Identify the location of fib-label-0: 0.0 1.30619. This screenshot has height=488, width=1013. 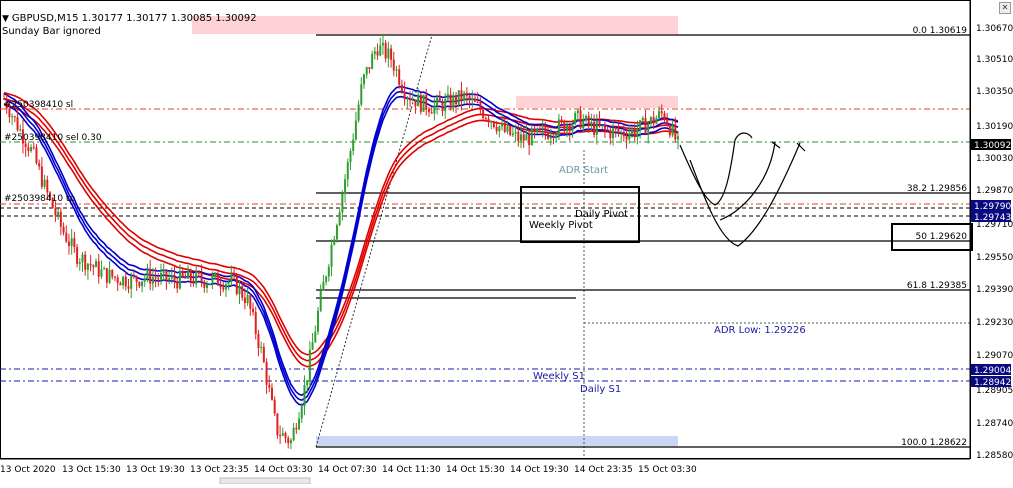
(940, 31).